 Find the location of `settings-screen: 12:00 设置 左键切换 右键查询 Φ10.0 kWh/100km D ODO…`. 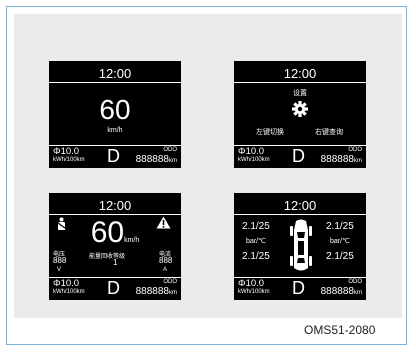

settings-screen: 12:00 设置 左键切换 右键查询 Φ10.0 kWh/100km D ODO… is located at coordinates (300, 114).